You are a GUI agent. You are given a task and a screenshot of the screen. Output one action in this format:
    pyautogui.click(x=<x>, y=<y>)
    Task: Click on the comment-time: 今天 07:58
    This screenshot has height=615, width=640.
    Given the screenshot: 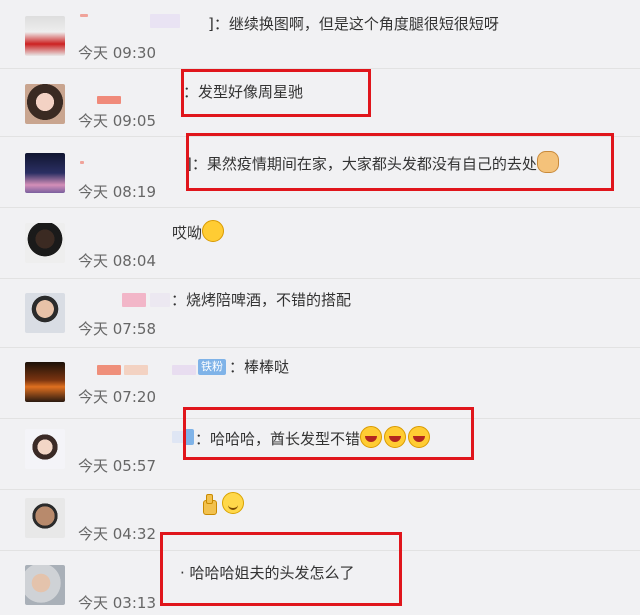 What is the action you would take?
    pyautogui.click(x=117, y=329)
    